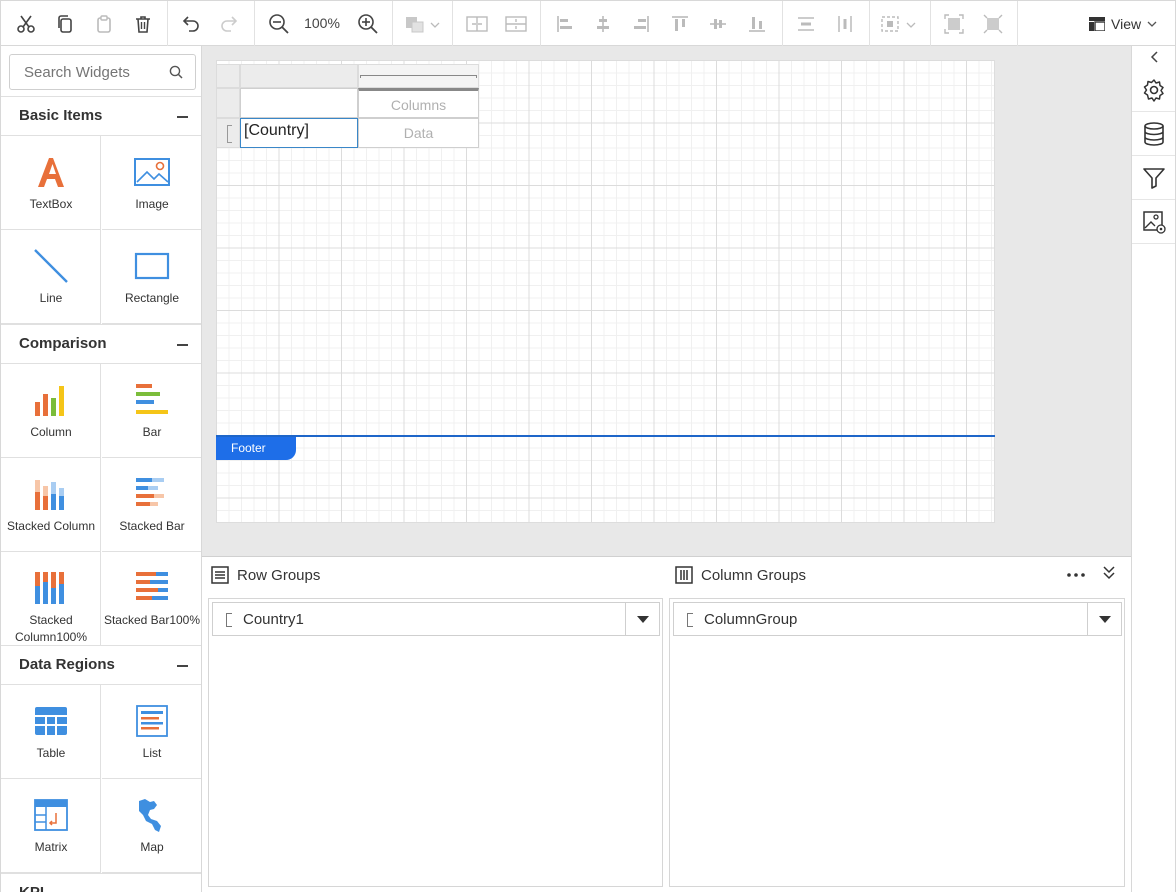  I want to click on search-icon, so click(176, 72).